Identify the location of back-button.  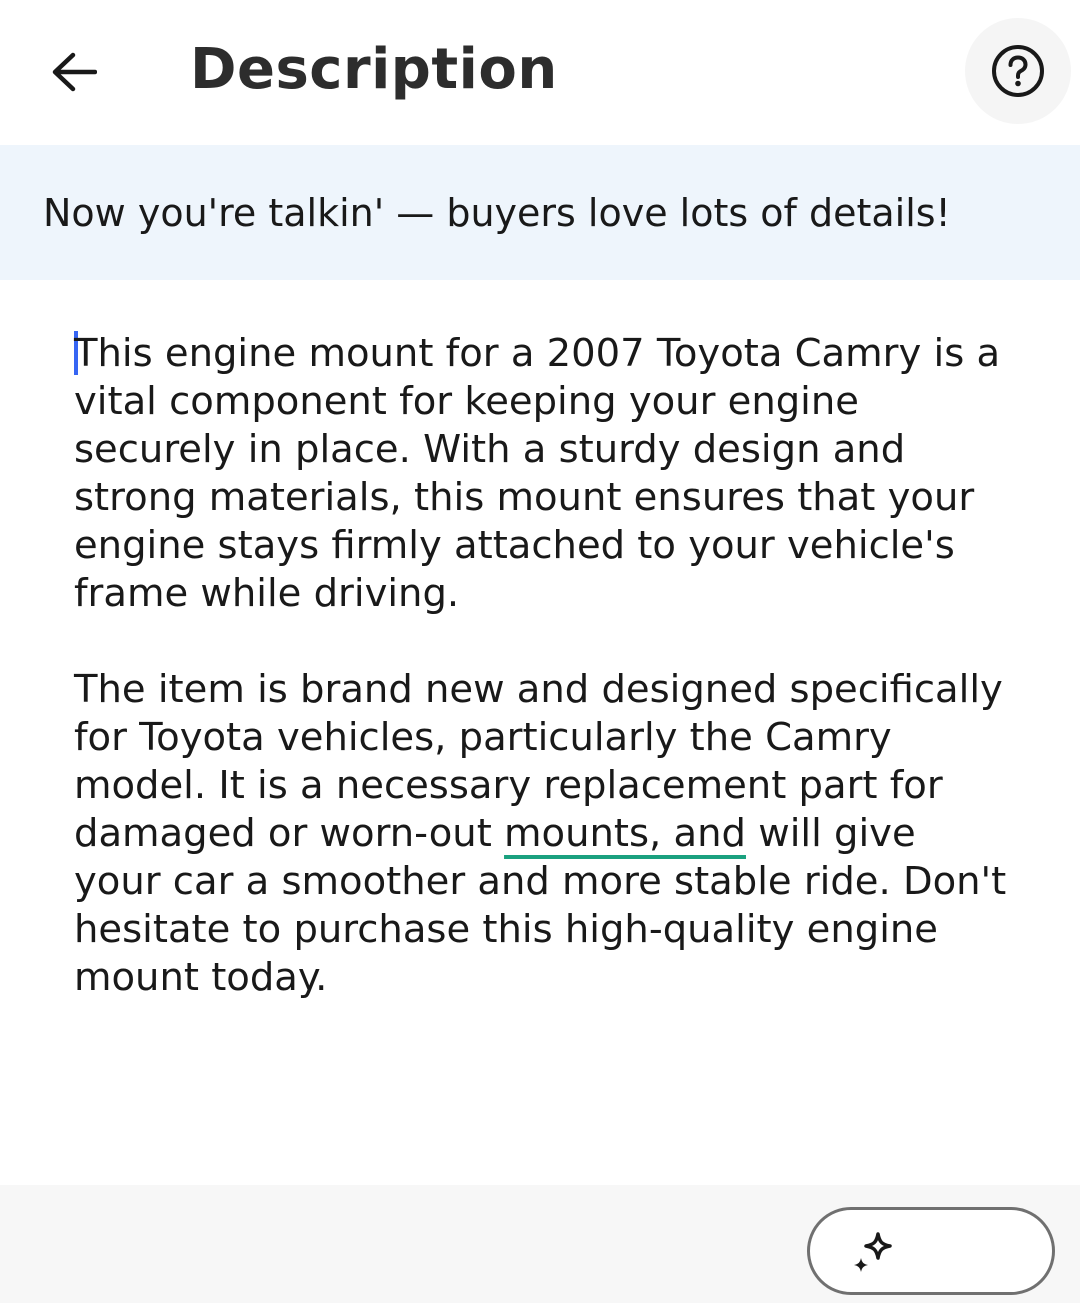
(74, 72).